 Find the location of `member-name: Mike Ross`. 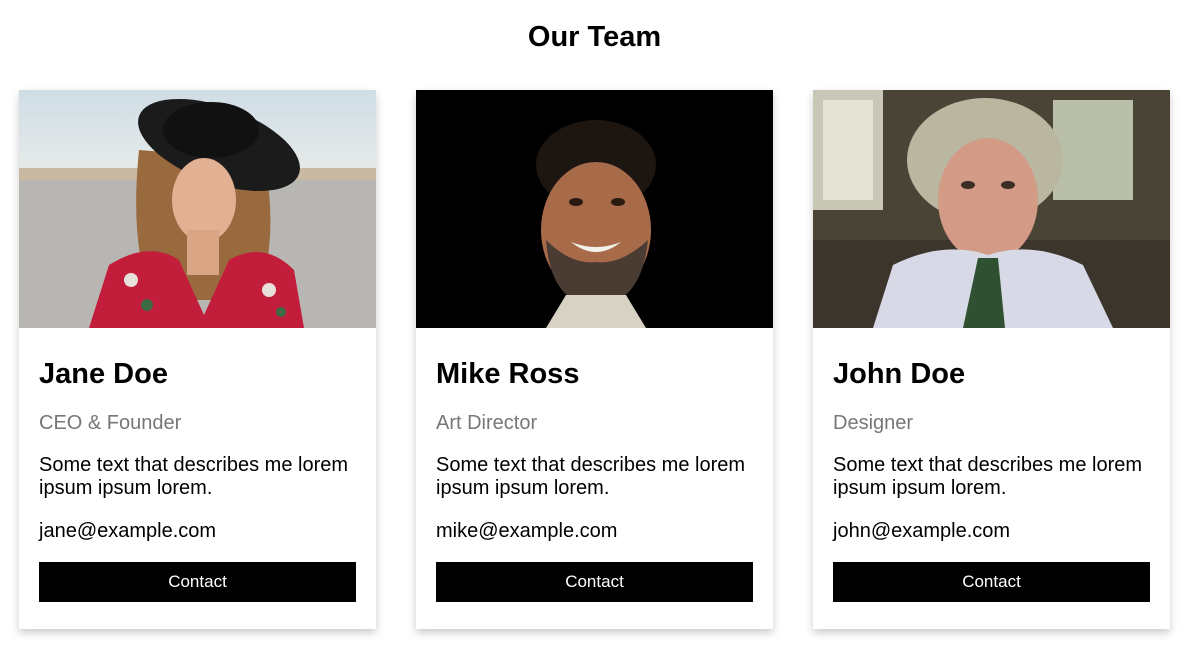

member-name: Mike Ross is located at coordinates (508, 374).